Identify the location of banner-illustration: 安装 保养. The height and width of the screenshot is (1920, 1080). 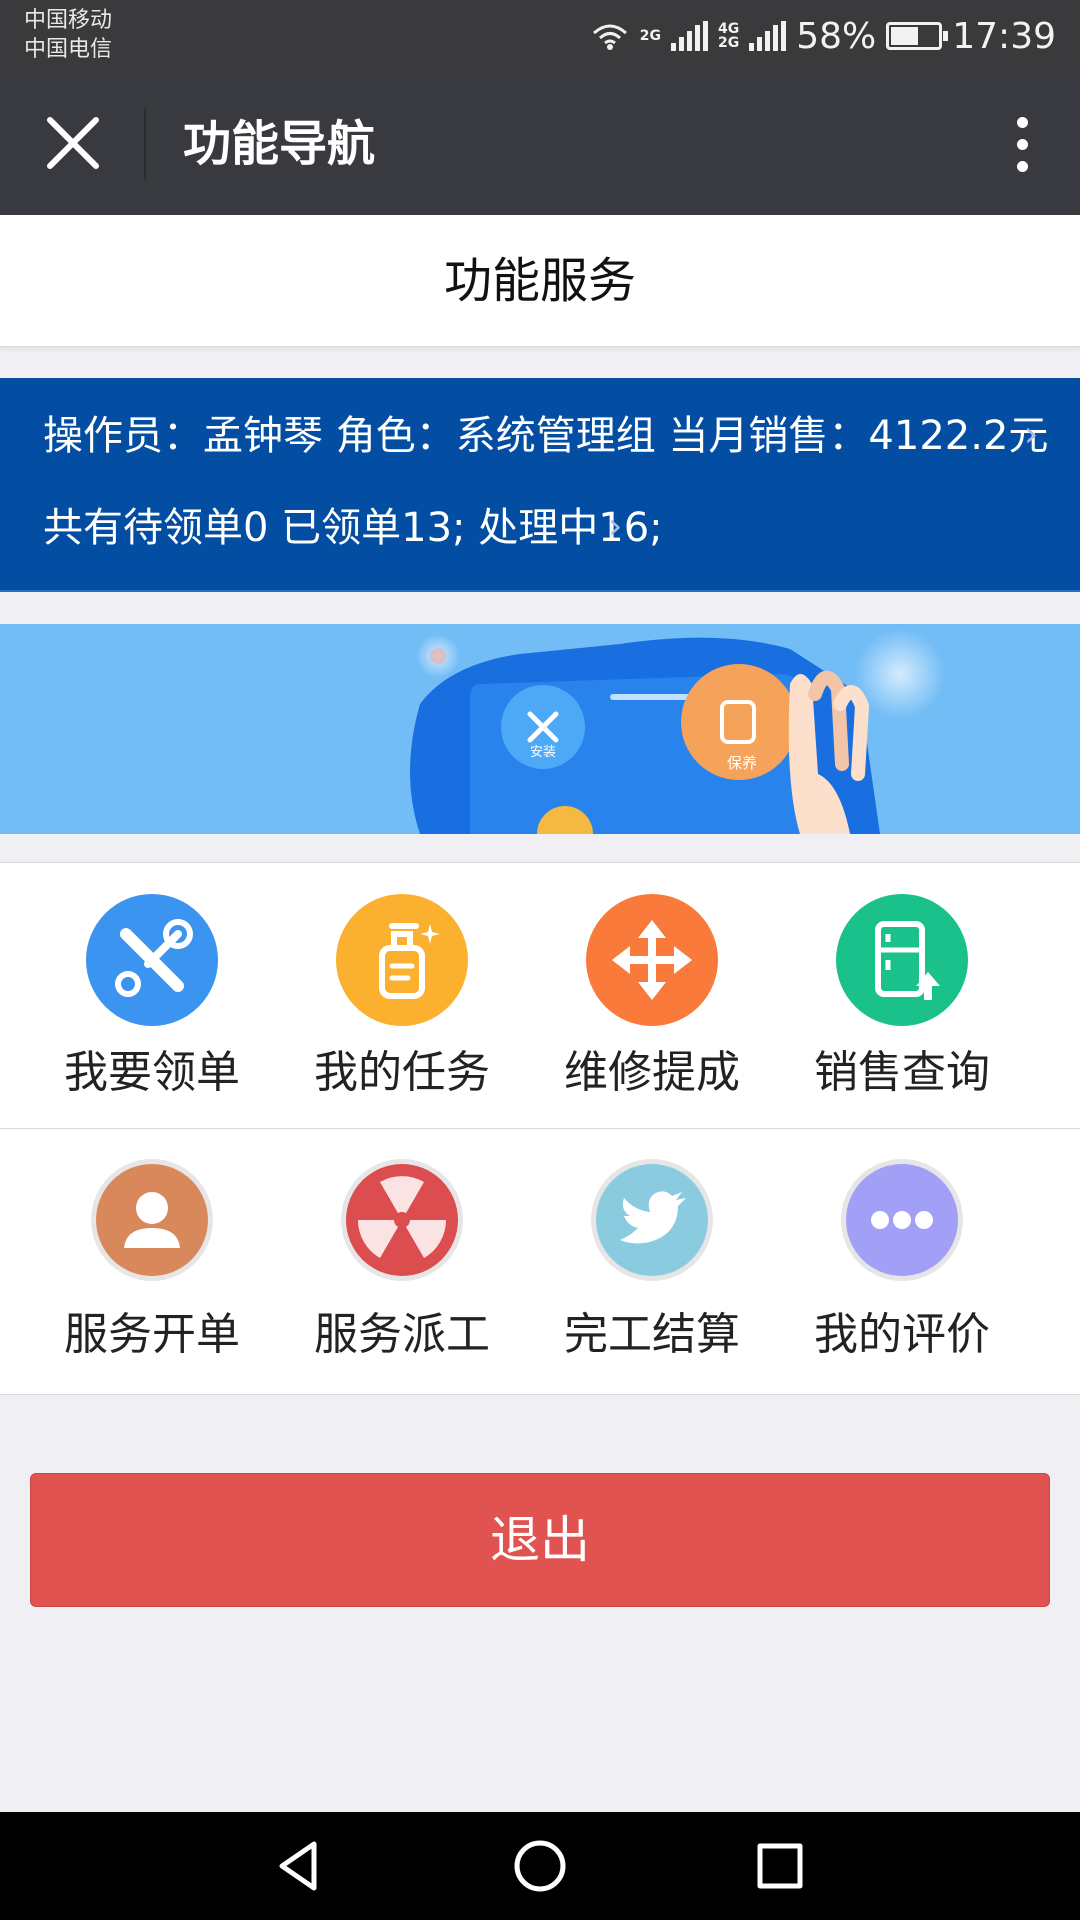
(540, 729).